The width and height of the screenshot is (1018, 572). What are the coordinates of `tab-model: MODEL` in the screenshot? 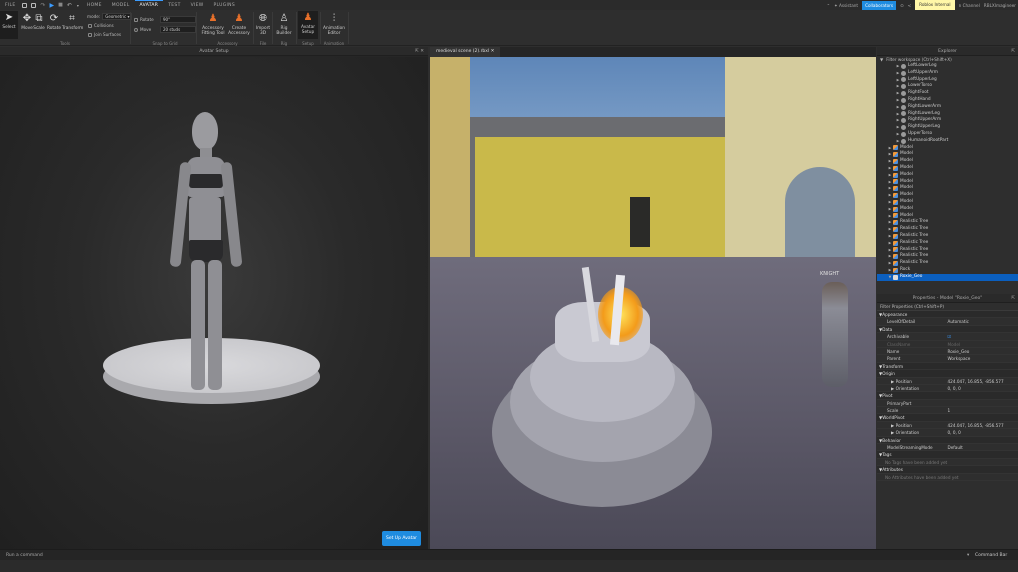 It's located at (121, 5).